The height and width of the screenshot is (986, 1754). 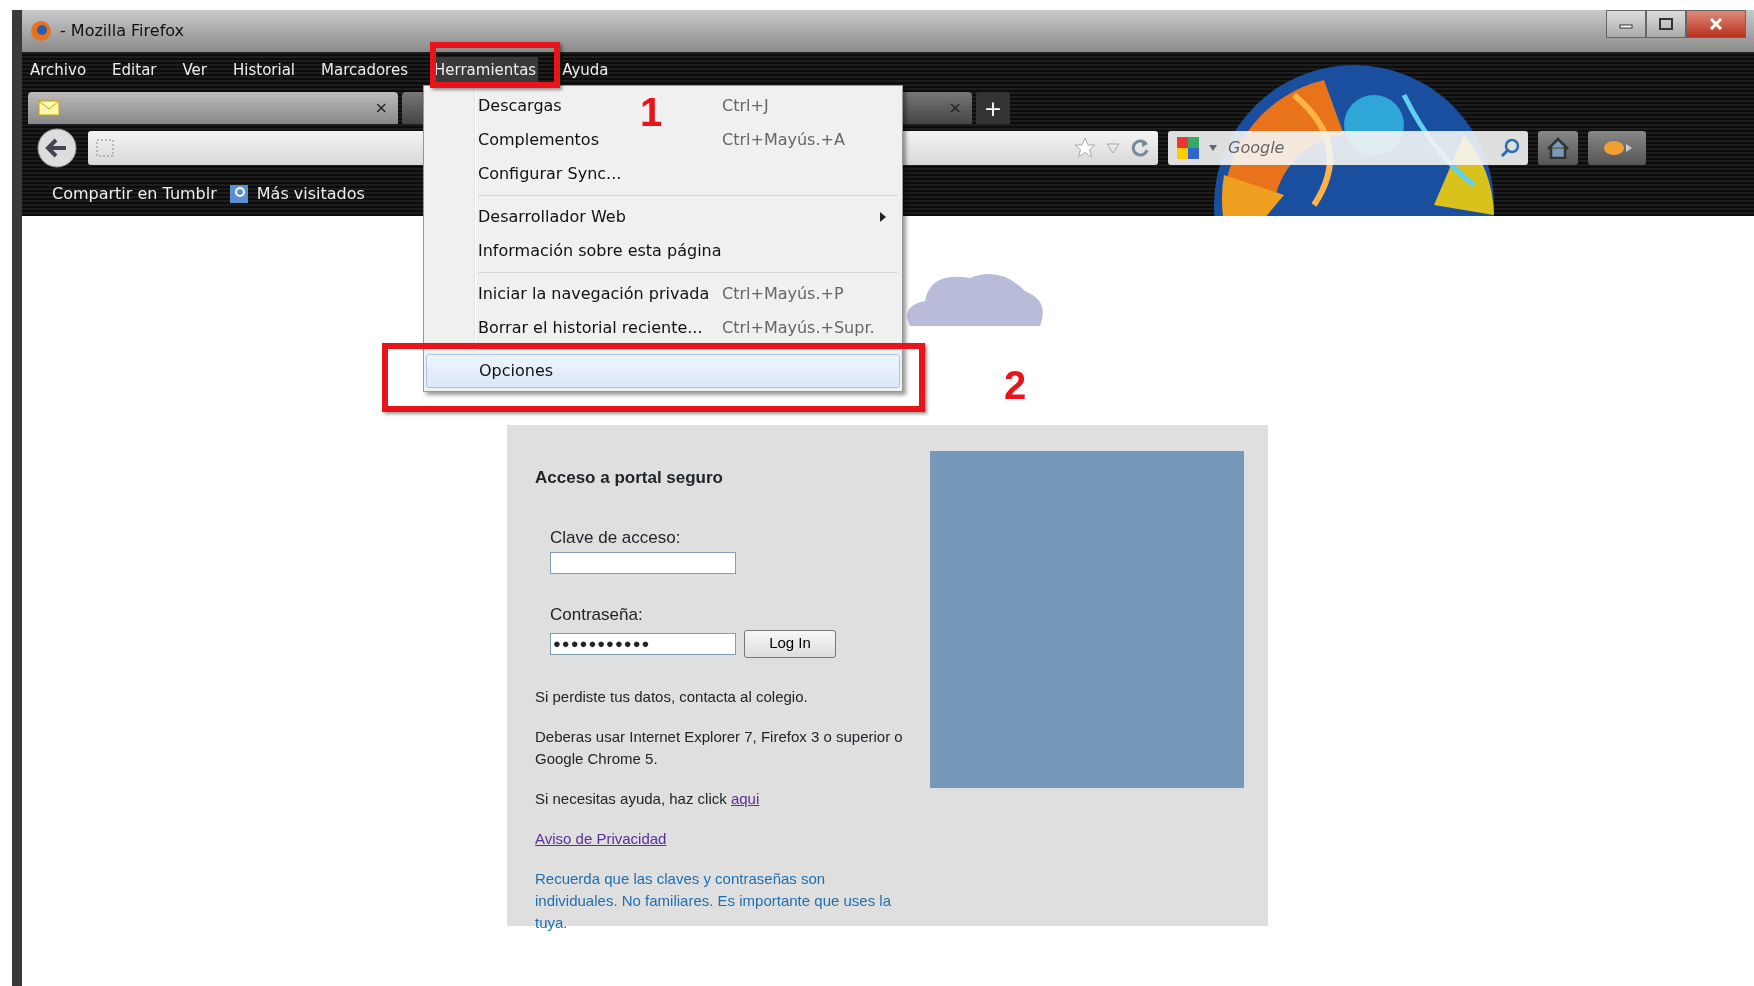 What do you see at coordinates (629, 478) in the screenshot?
I see `panel-title: Acceso a portal seguro` at bounding box center [629, 478].